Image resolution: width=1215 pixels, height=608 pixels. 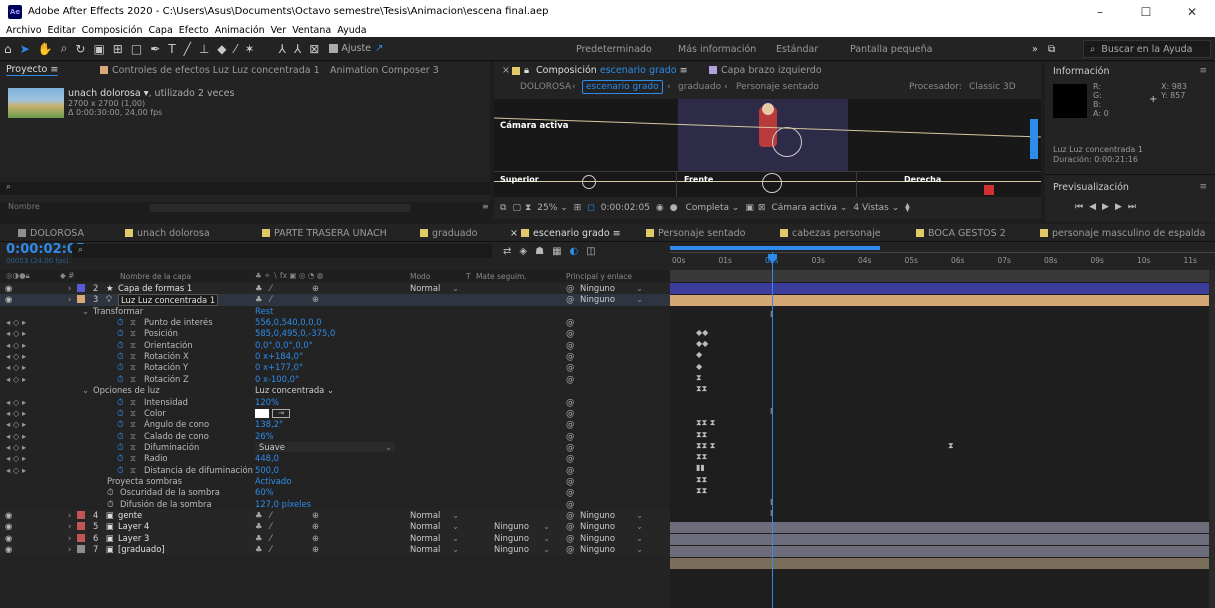 I want to click on label-column-icon: ◆ #, so click(x=67, y=275).